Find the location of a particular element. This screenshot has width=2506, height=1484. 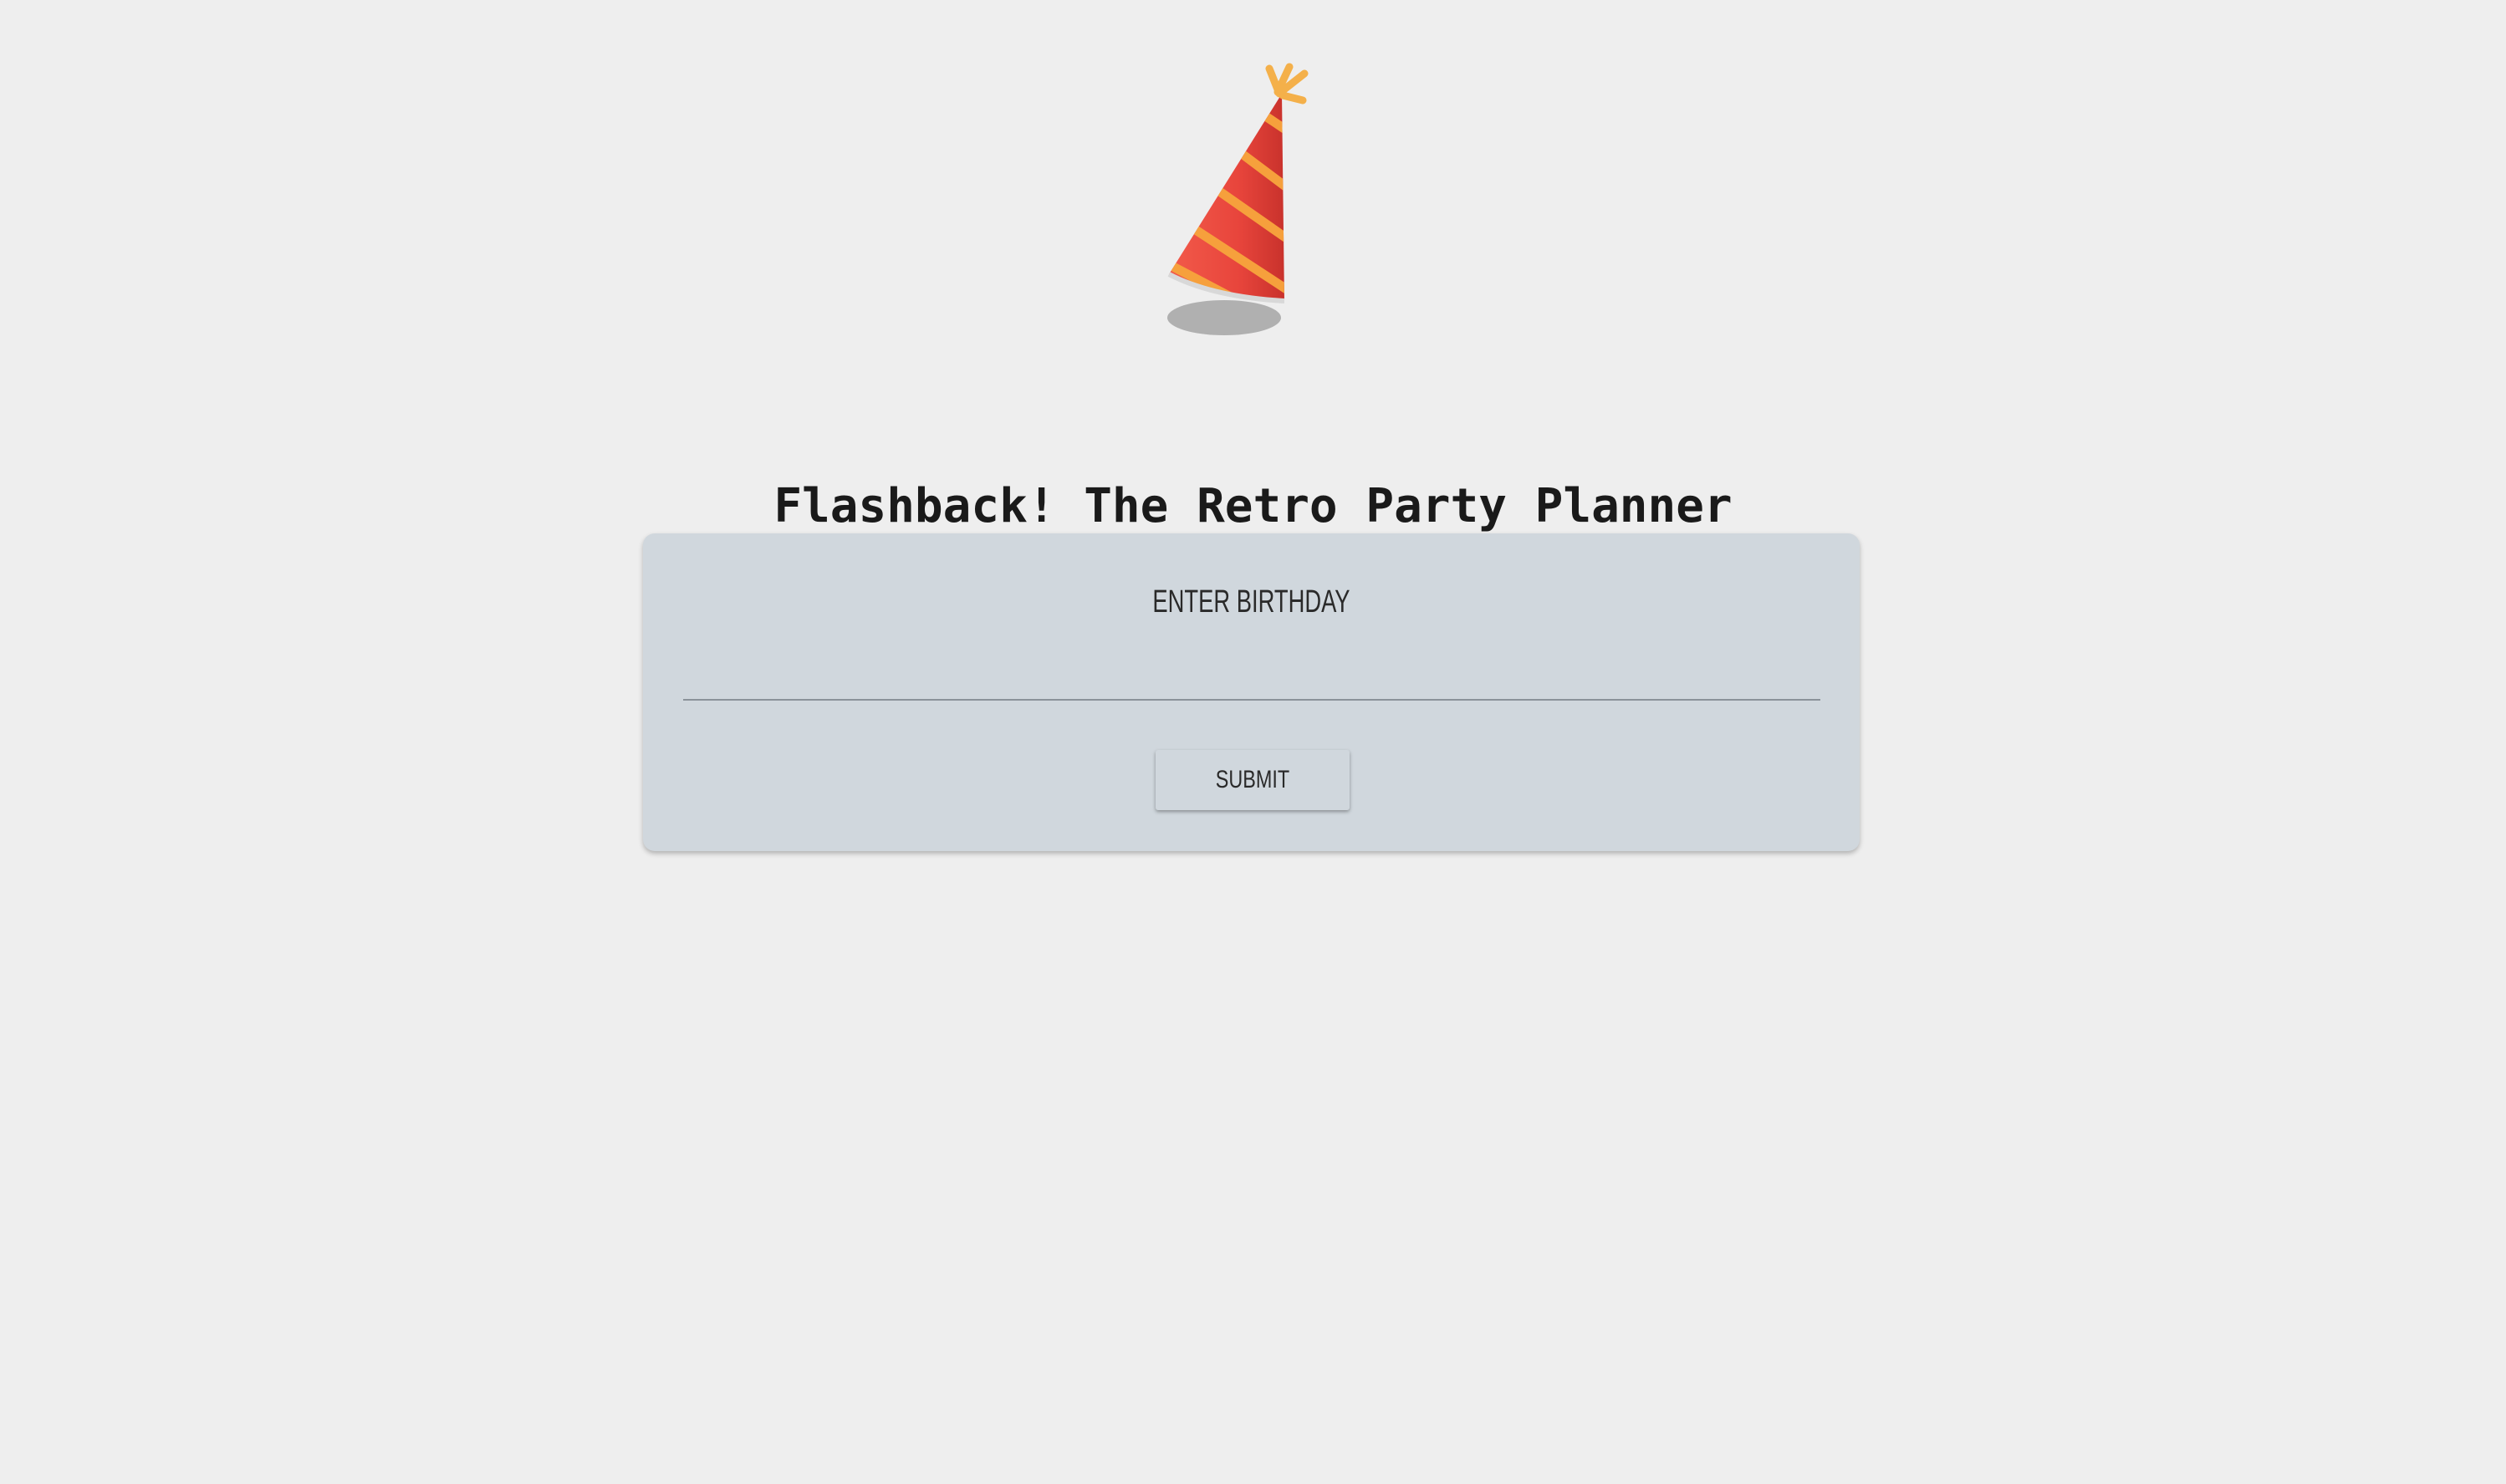

submit-button: SUBMIT is located at coordinates (1253, 780).